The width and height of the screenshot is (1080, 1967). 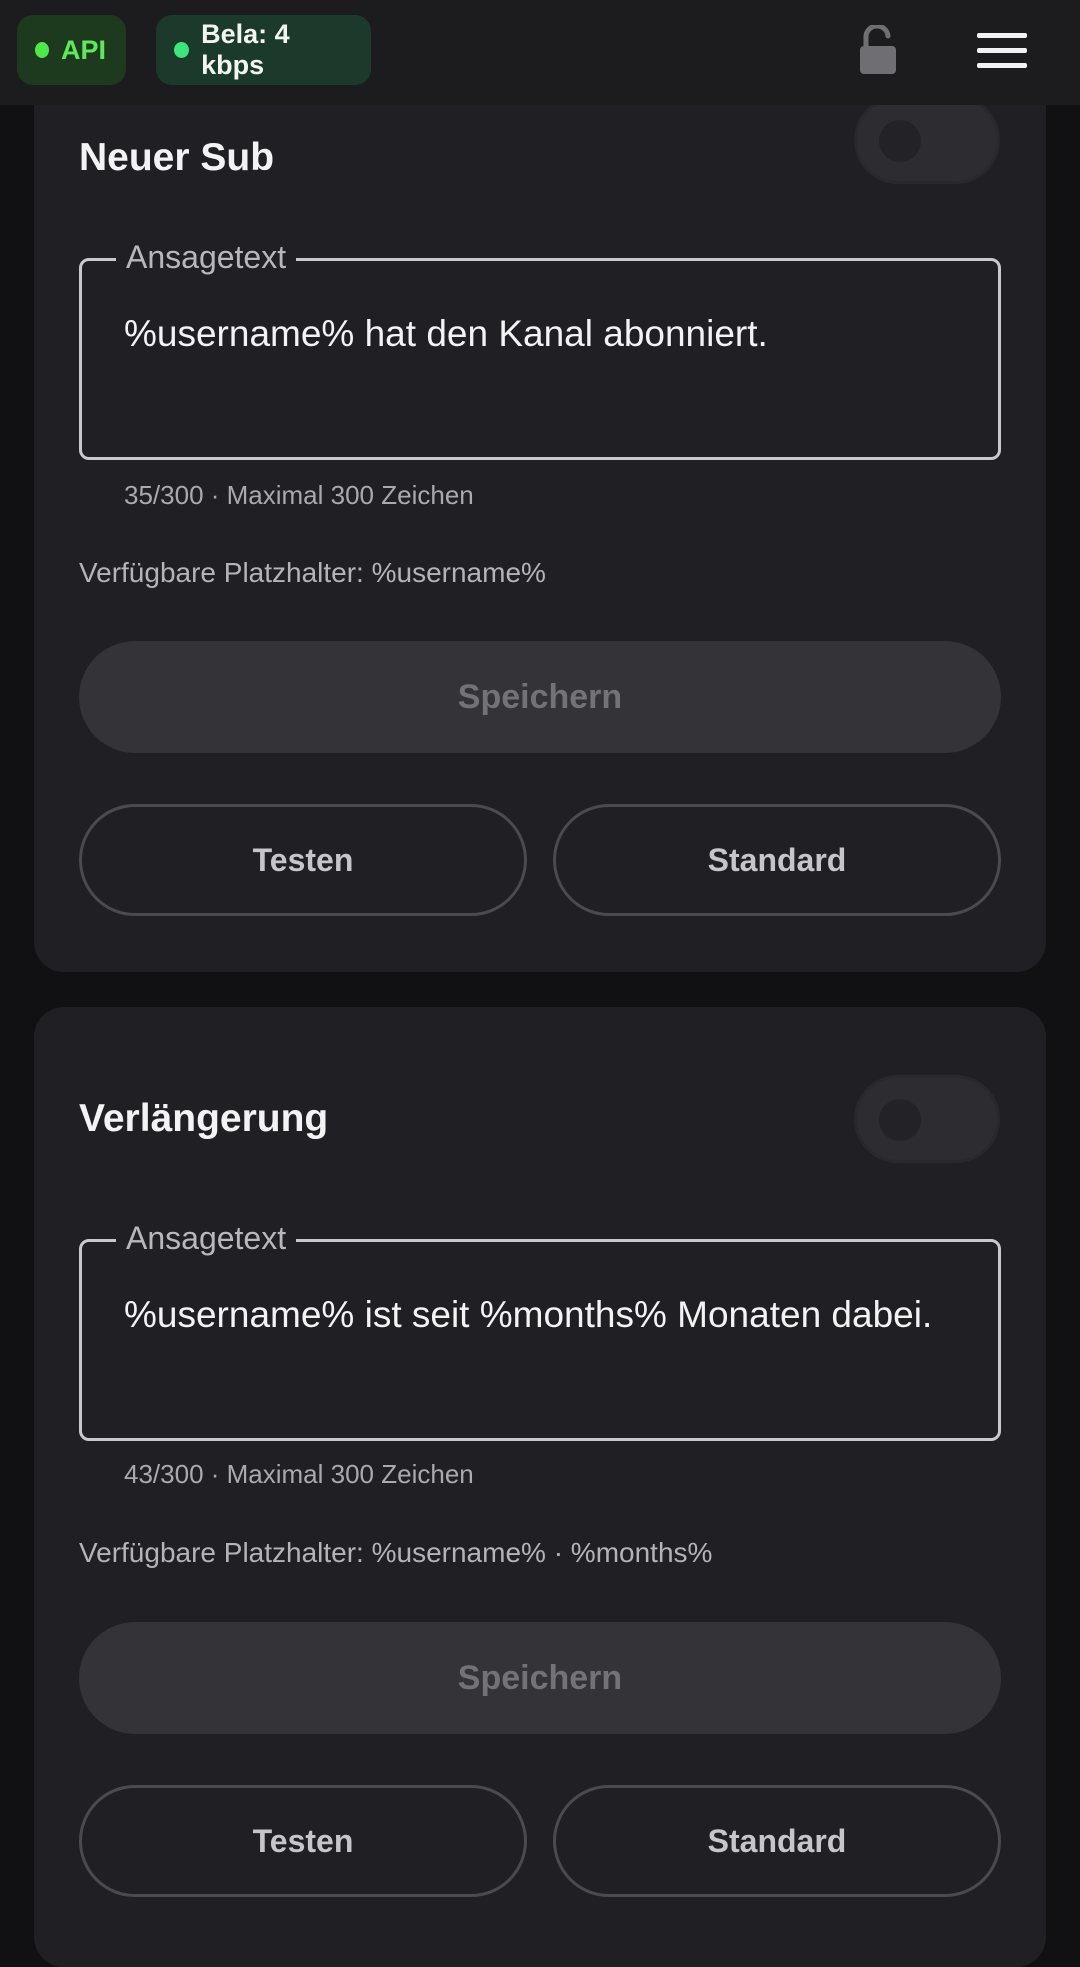 What do you see at coordinates (312, 572) in the screenshot?
I see `available-placeholders: Verfügbare Platzhalter: %username%` at bounding box center [312, 572].